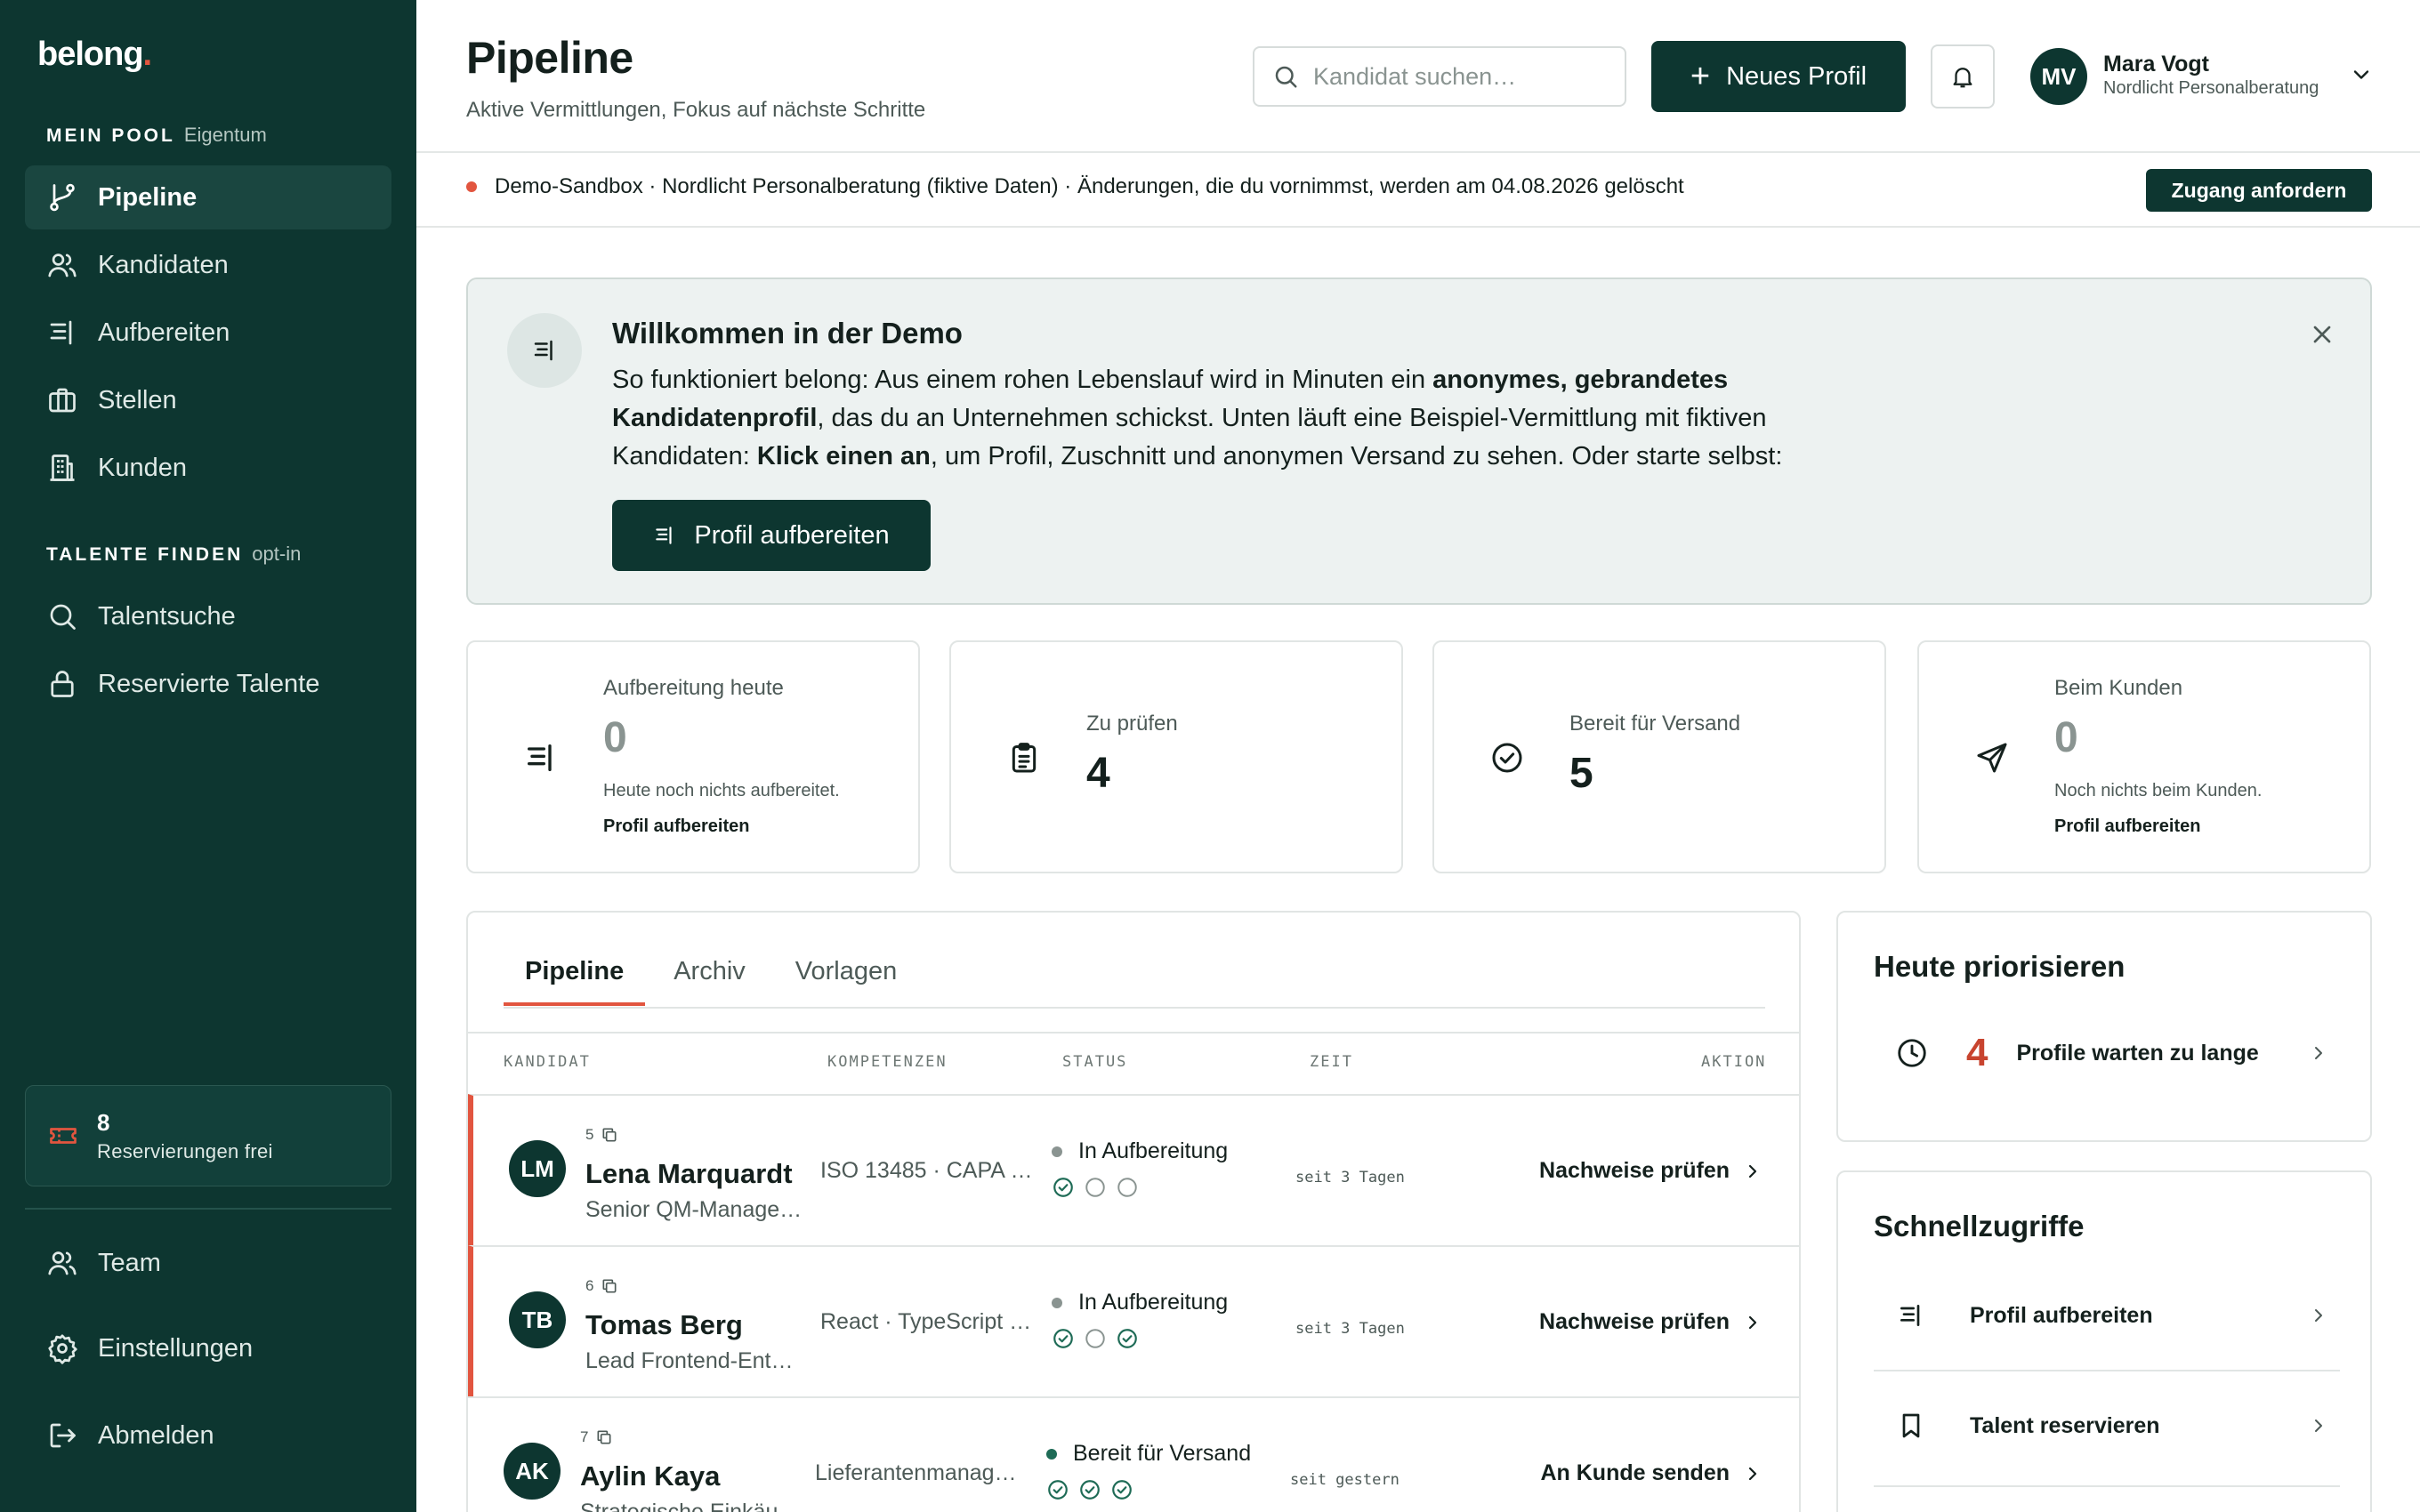  I want to click on welcome-title: Willkommen in der Demo, so click(787, 333).